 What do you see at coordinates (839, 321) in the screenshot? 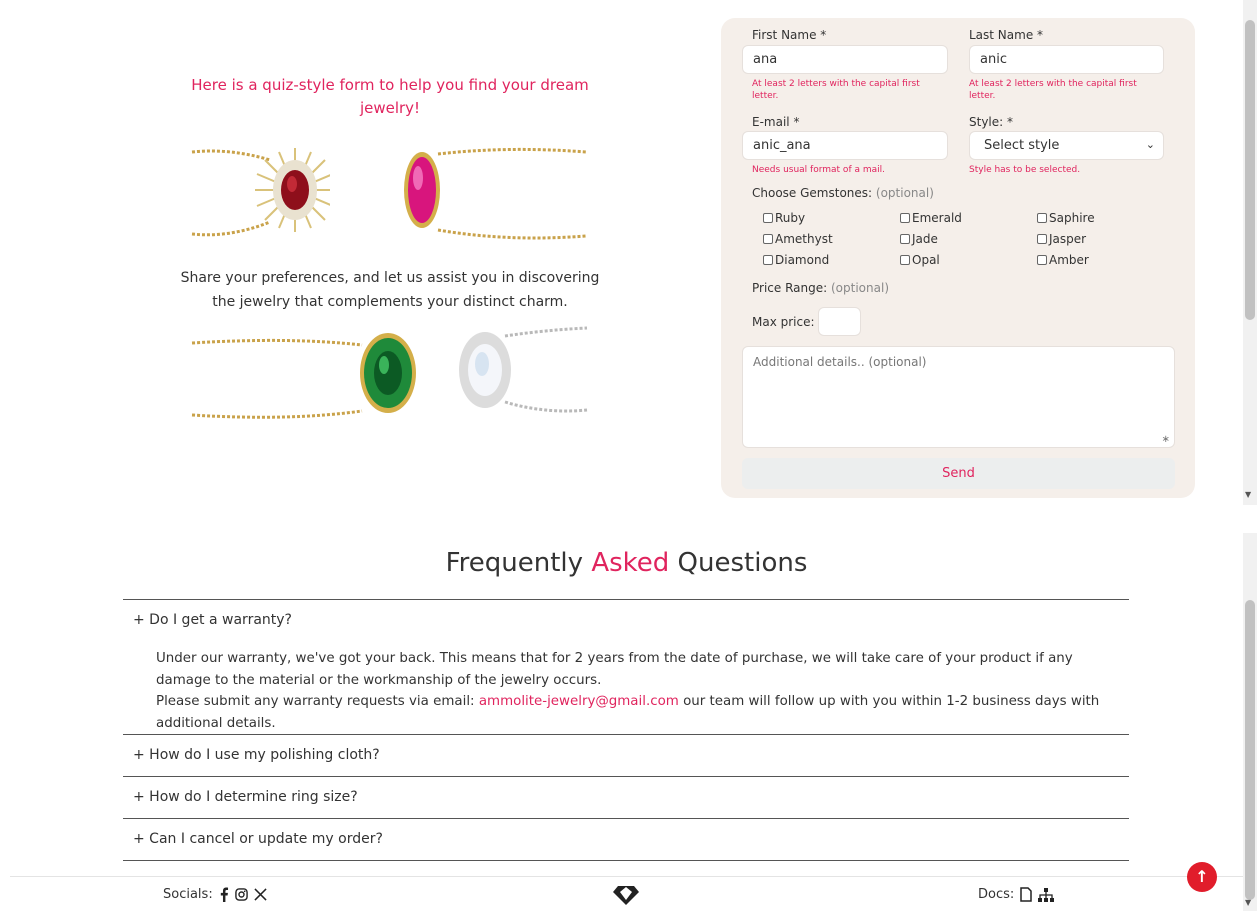
I see `max-price-input` at bounding box center [839, 321].